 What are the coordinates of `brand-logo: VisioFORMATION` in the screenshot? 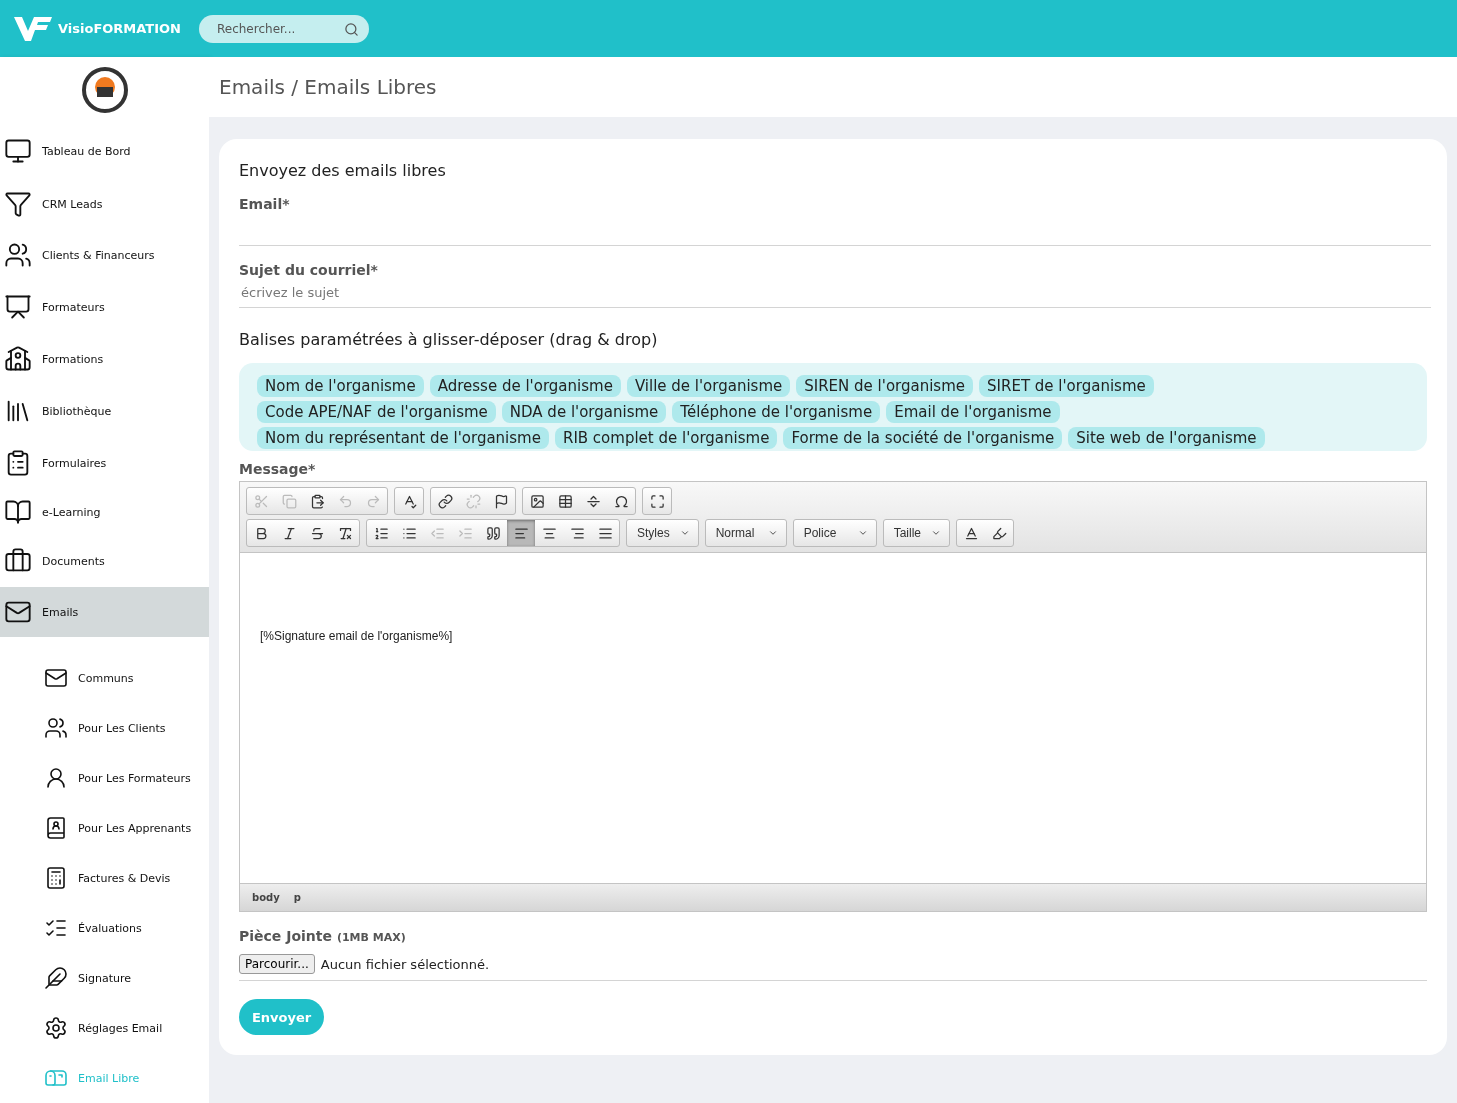 It's located at (97, 28).